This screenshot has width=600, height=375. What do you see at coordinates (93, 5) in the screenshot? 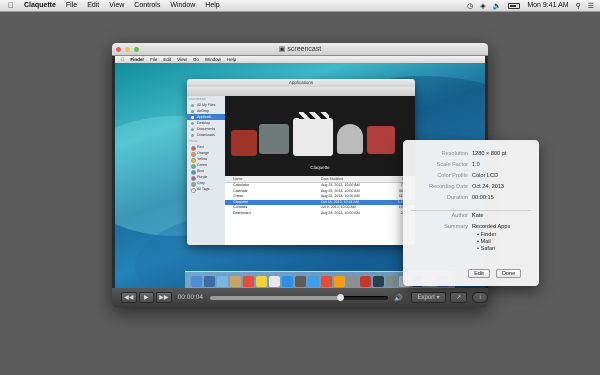
I see `menu-edit: Edit` at bounding box center [93, 5].